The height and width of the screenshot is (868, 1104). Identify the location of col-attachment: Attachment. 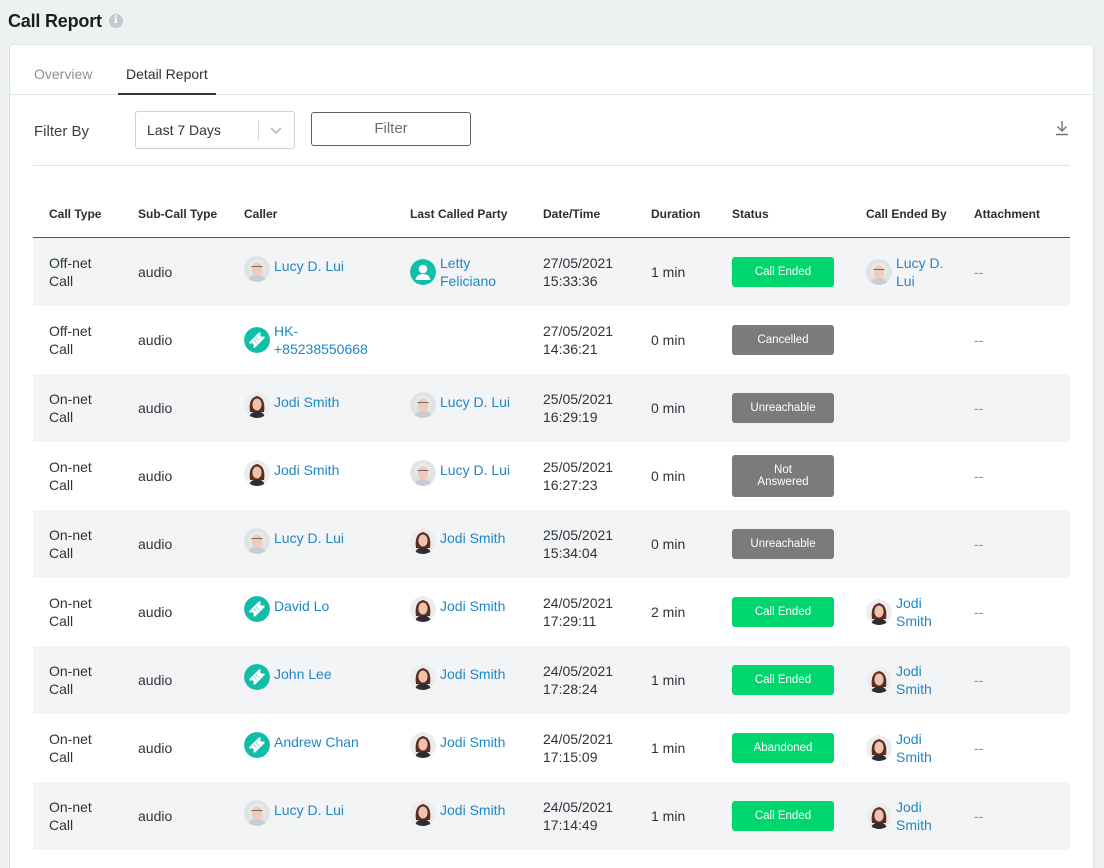
(1007, 214).